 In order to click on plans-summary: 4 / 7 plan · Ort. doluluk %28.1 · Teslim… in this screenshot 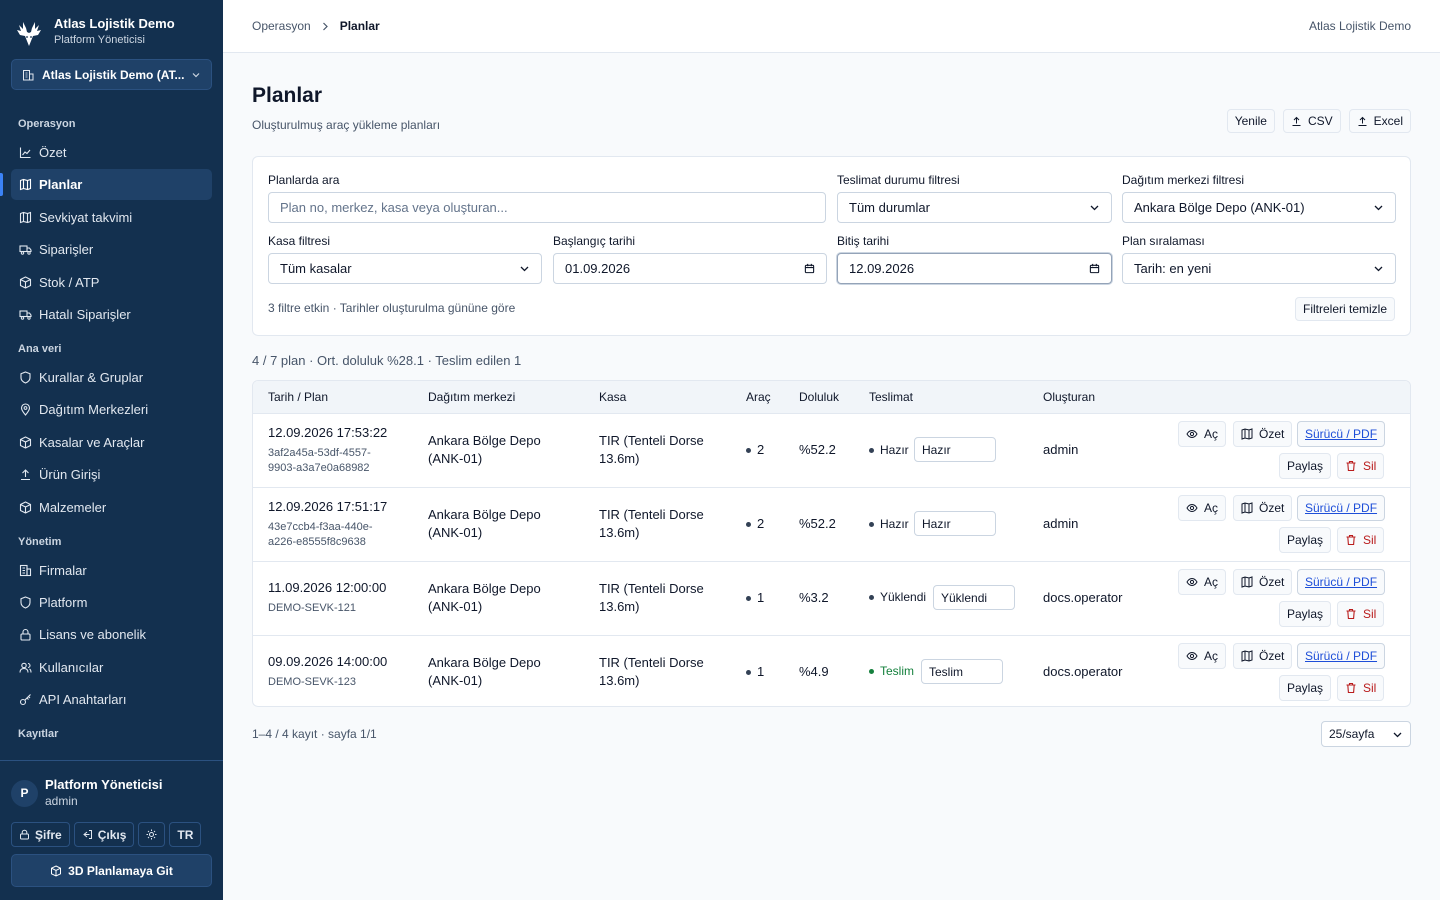, I will do `click(387, 360)`.